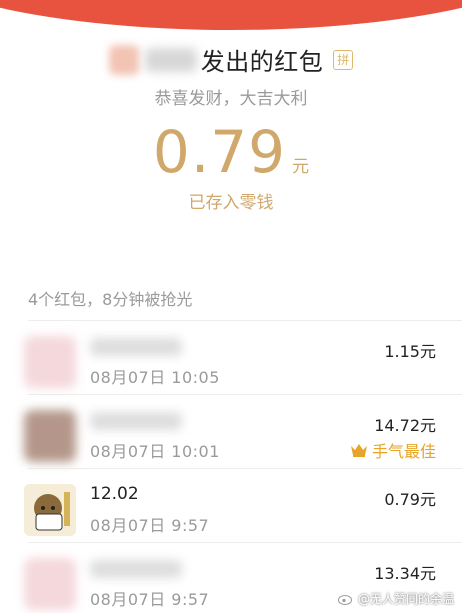 The width and height of the screenshot is (462, 613). I want to click on crown-icon, so click(358, 450).